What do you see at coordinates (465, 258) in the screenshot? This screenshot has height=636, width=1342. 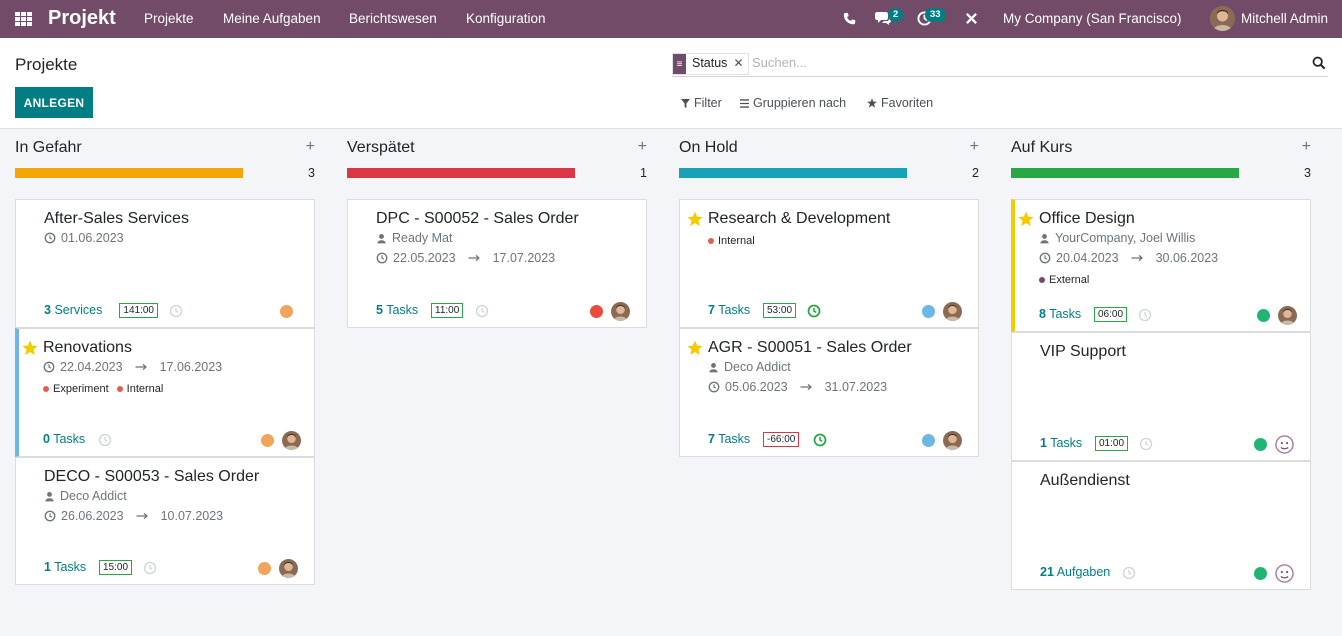 I see `card-dates: 22.05.2023 17.07.2023` at bounding box center [465, 258].